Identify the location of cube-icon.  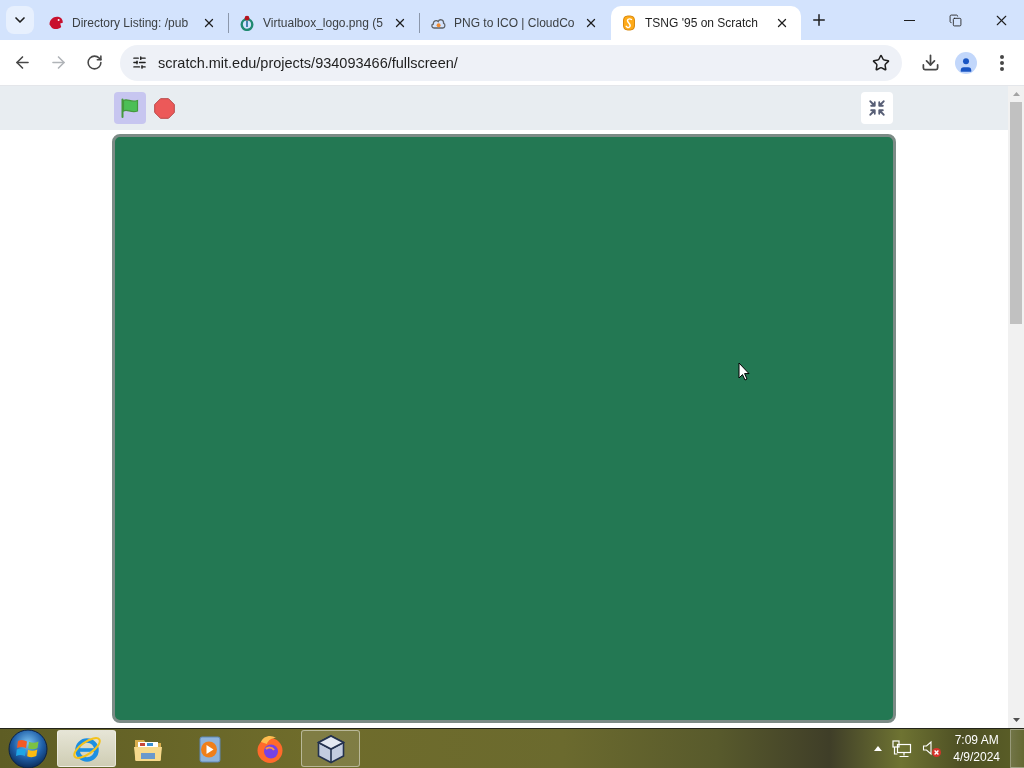
(330, 748).